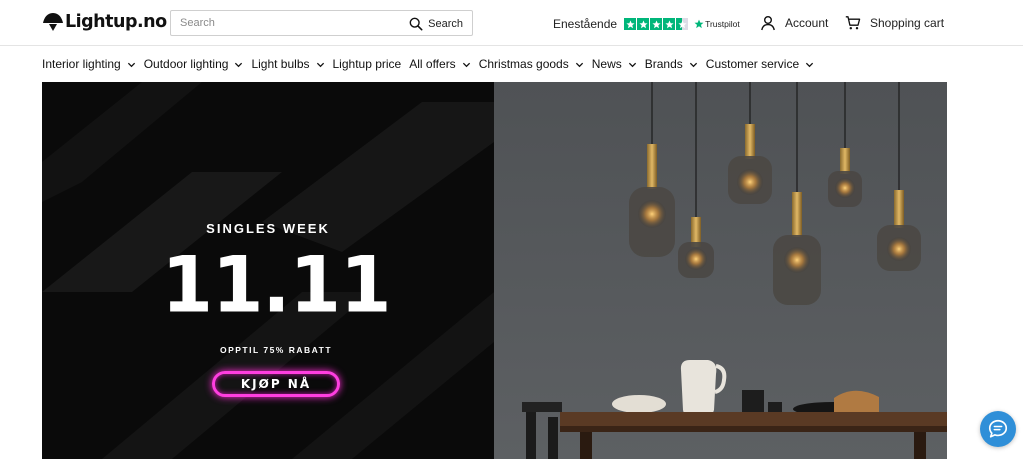 This screenshot has height=459, width=1023. I want to click on nav-item-interior-lighting: Interior lighting, so click(89, 64).